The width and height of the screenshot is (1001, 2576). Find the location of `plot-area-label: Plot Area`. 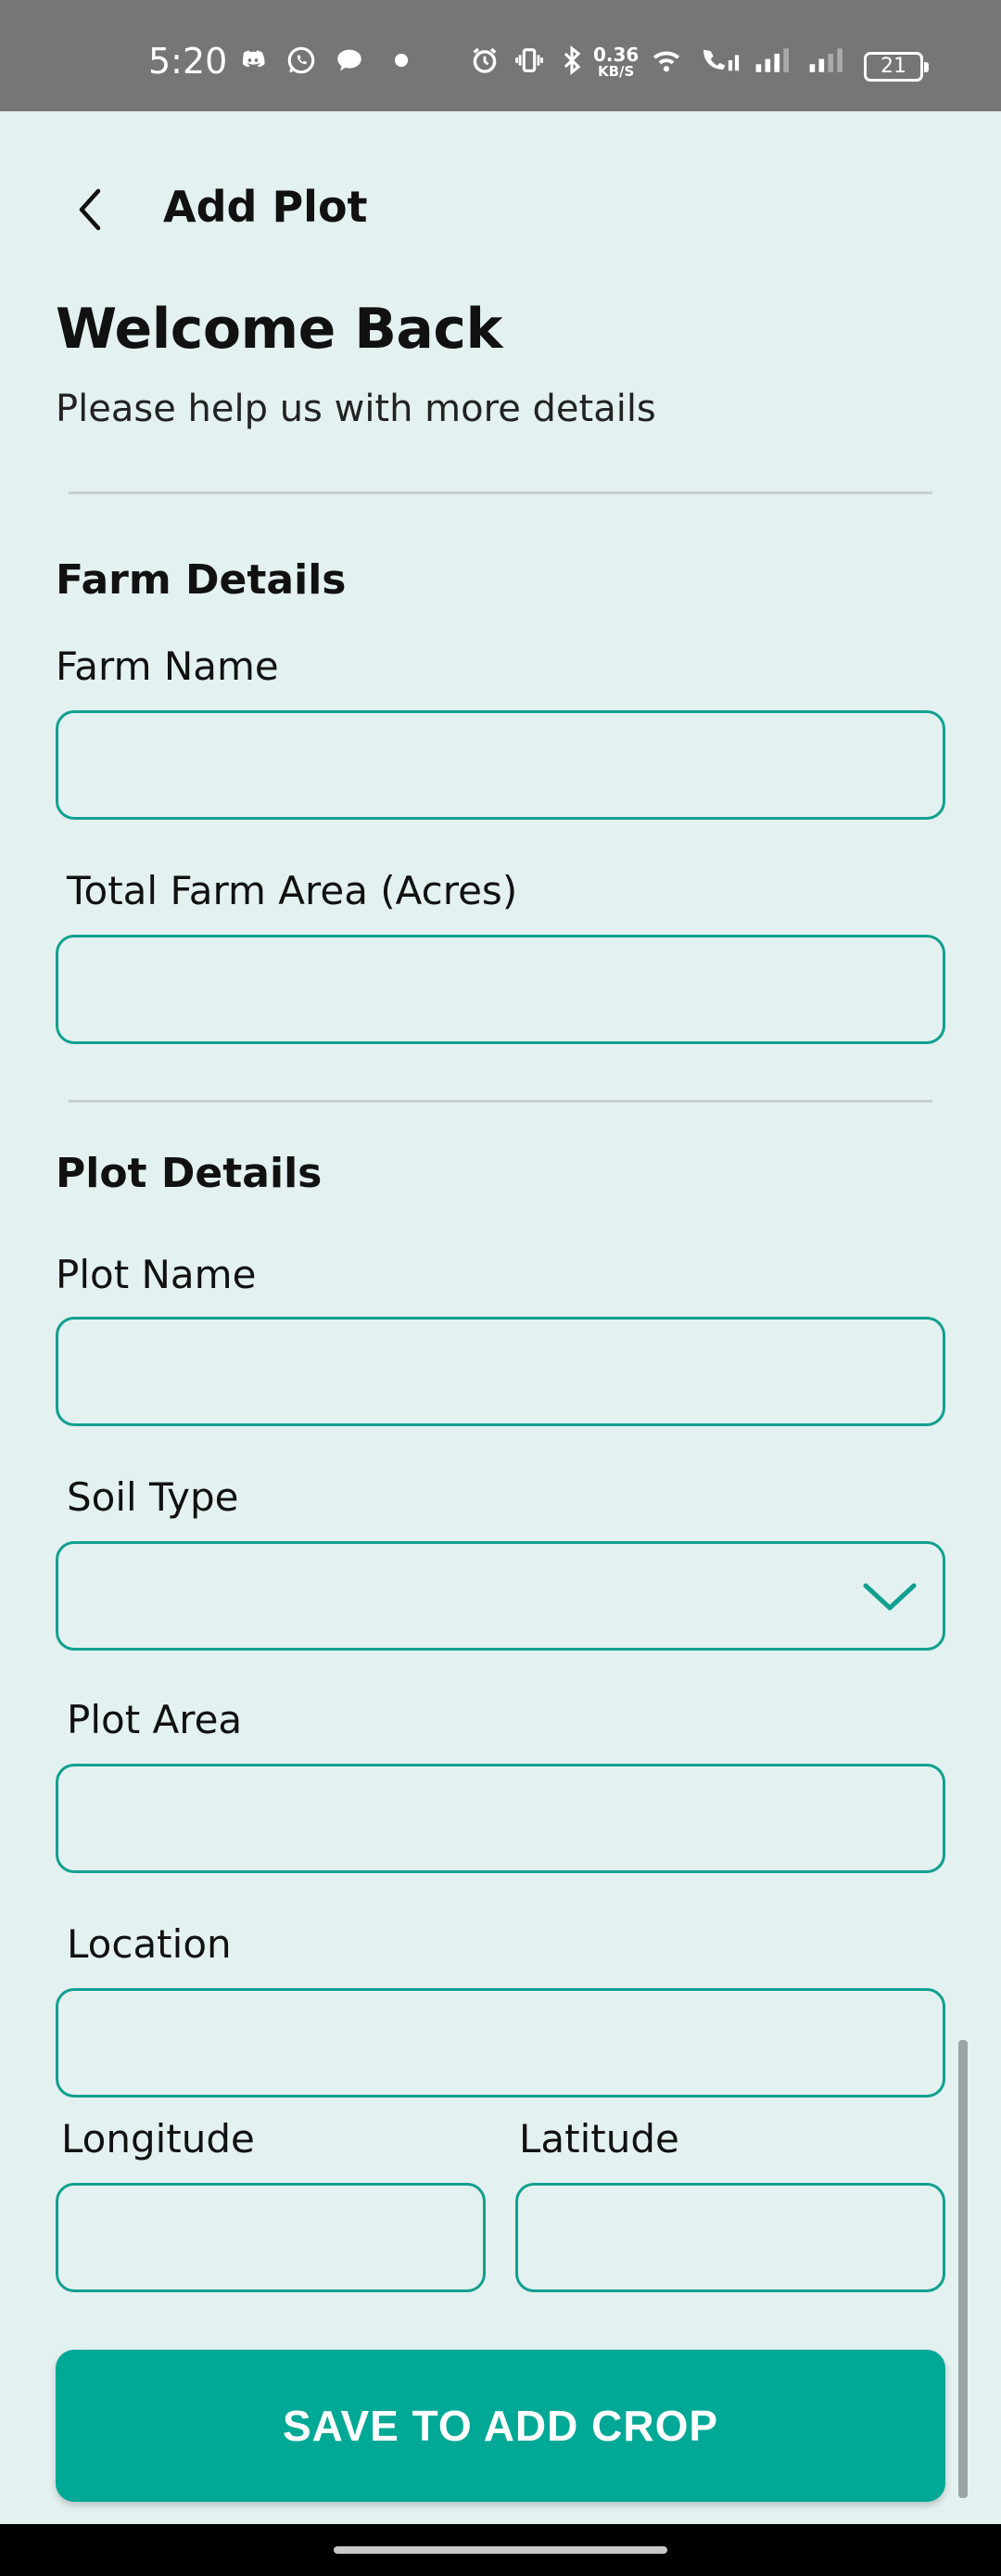

plot-area-label: Plot Area is located at coordinates (155, 1719).